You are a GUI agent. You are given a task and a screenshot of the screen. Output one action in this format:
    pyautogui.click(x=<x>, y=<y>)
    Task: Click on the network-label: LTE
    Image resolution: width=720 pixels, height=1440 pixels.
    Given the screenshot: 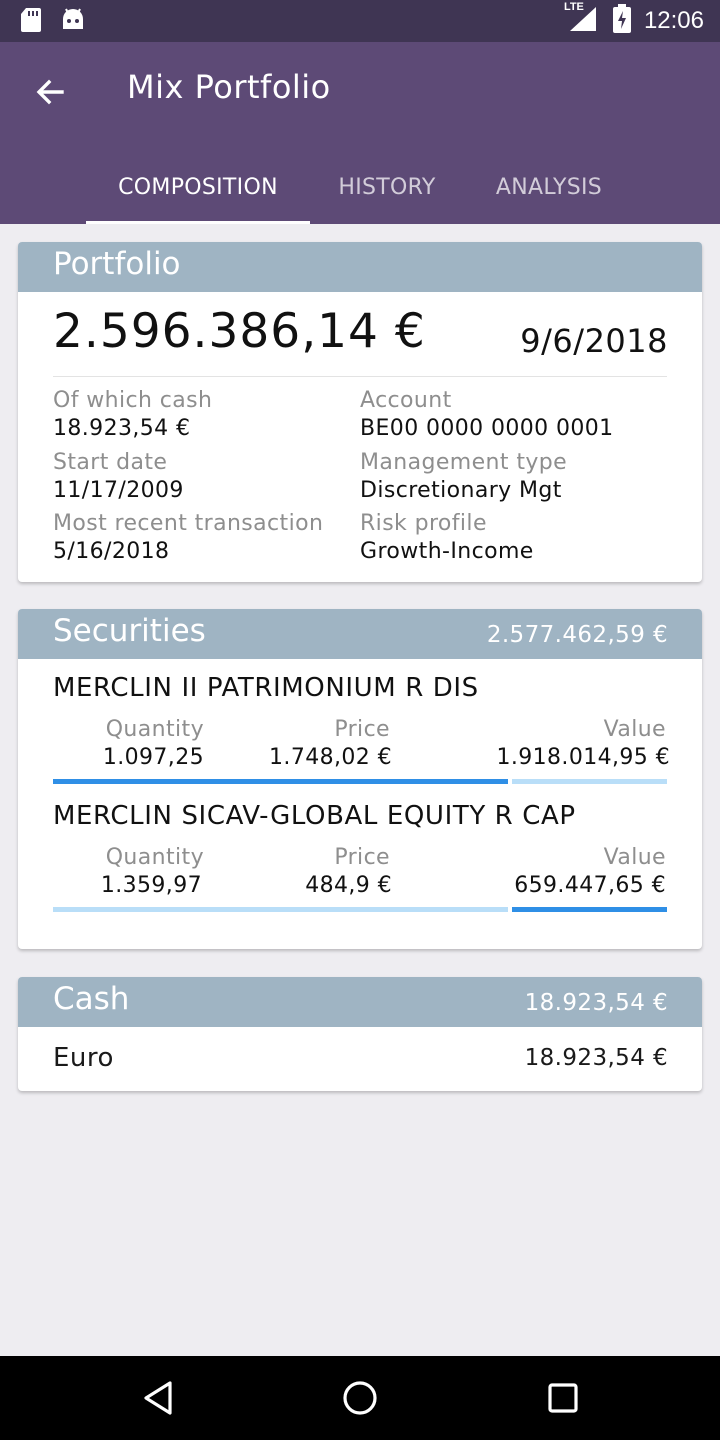 What is the action you would take?
    pyautogui.click(x=573, y=7)
    